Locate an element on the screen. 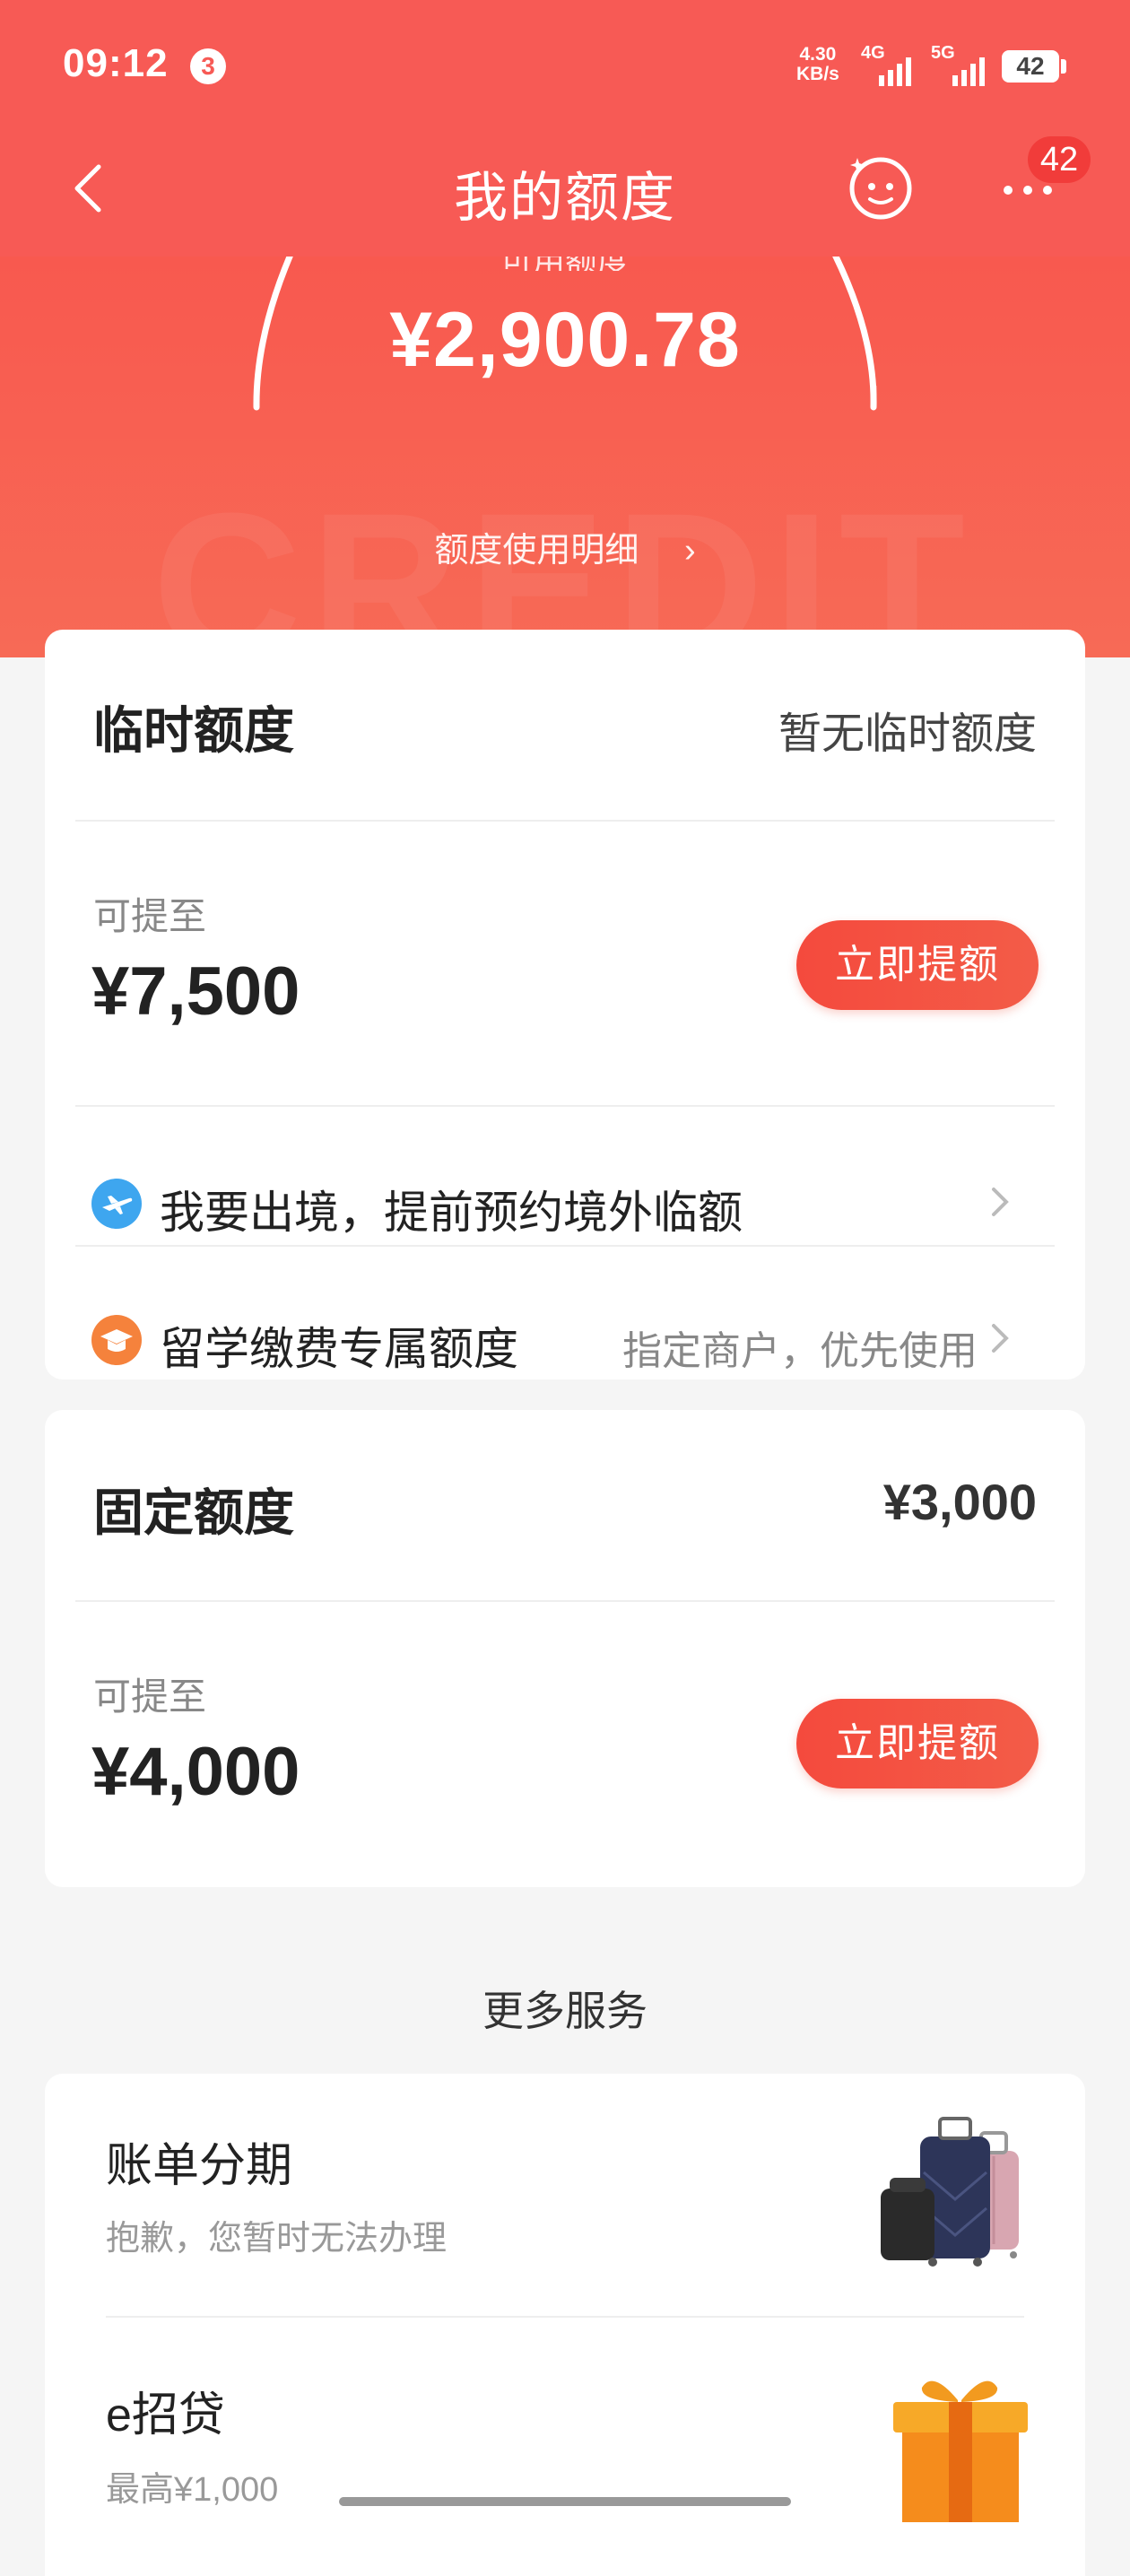 This screenshot has height=2576, width=1130. chevron-right-icon: › is located at coordinates (689, 551).